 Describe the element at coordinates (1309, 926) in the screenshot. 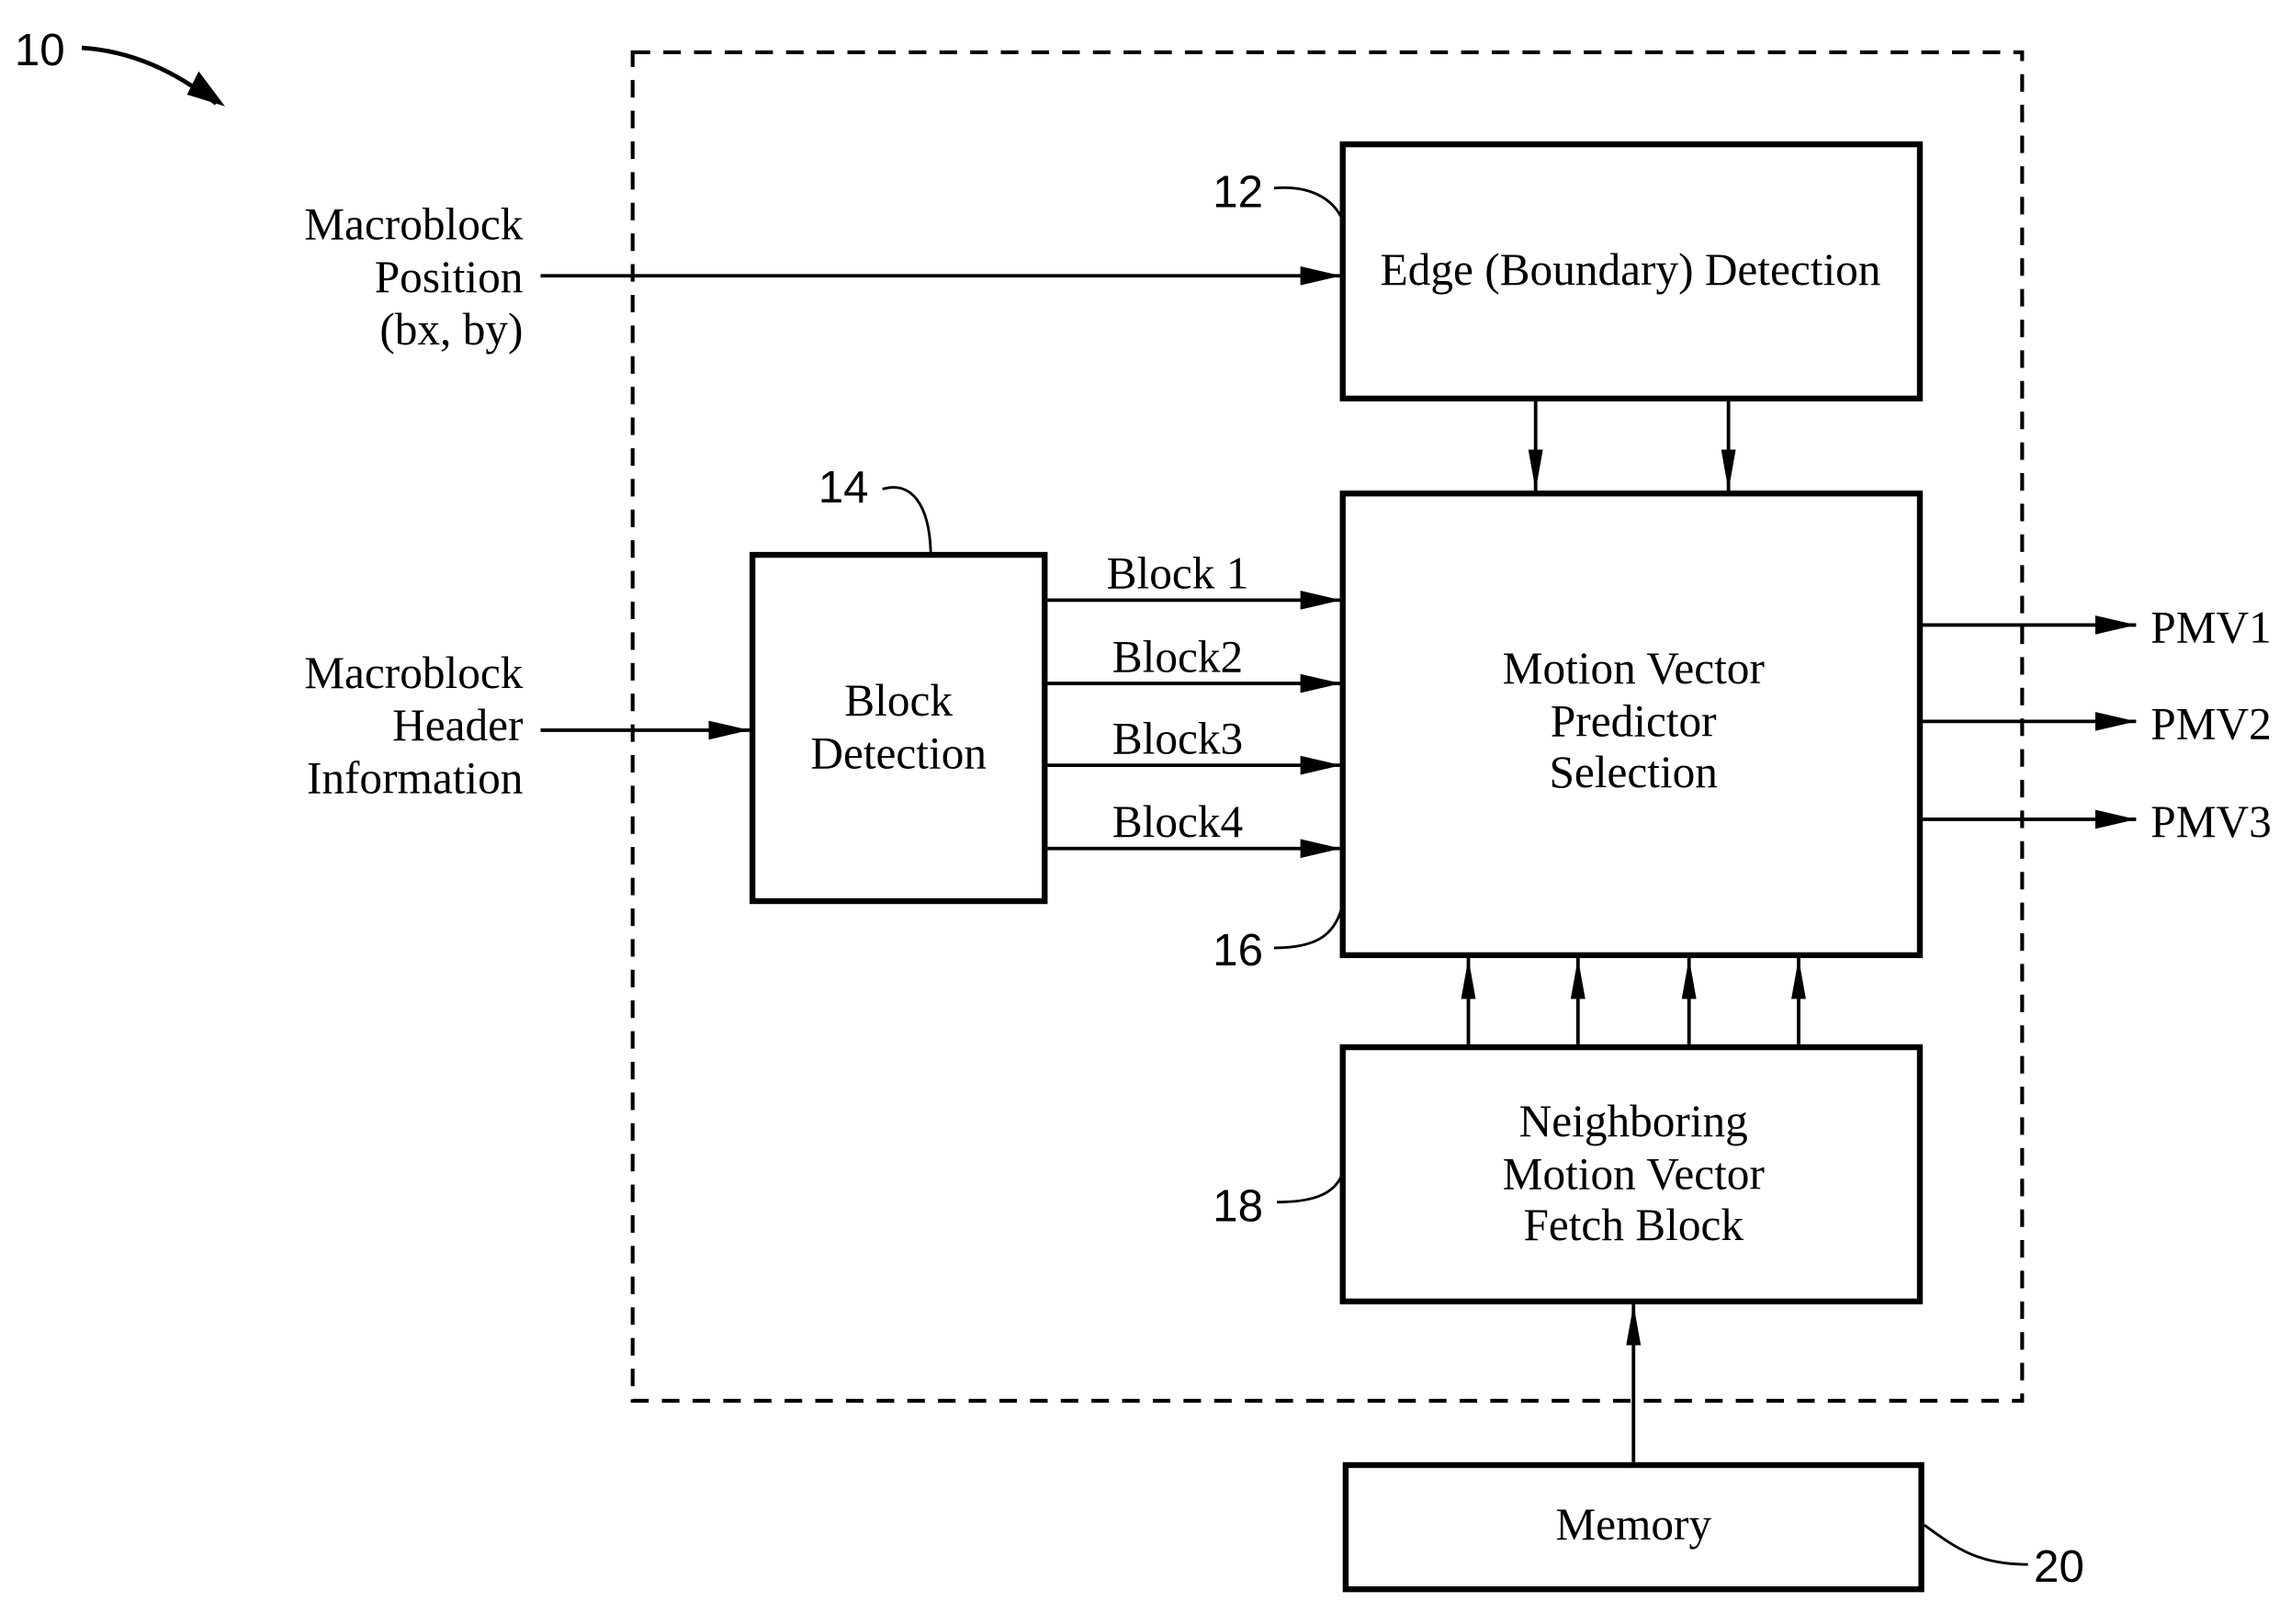

I see `mvps-leader` at that location.